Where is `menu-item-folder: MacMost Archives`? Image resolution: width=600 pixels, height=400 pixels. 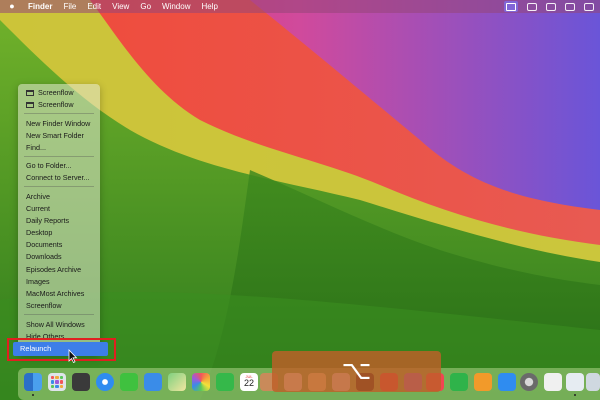
menu-item-folder: MacMost Archives is located at coordinates (55, 293).